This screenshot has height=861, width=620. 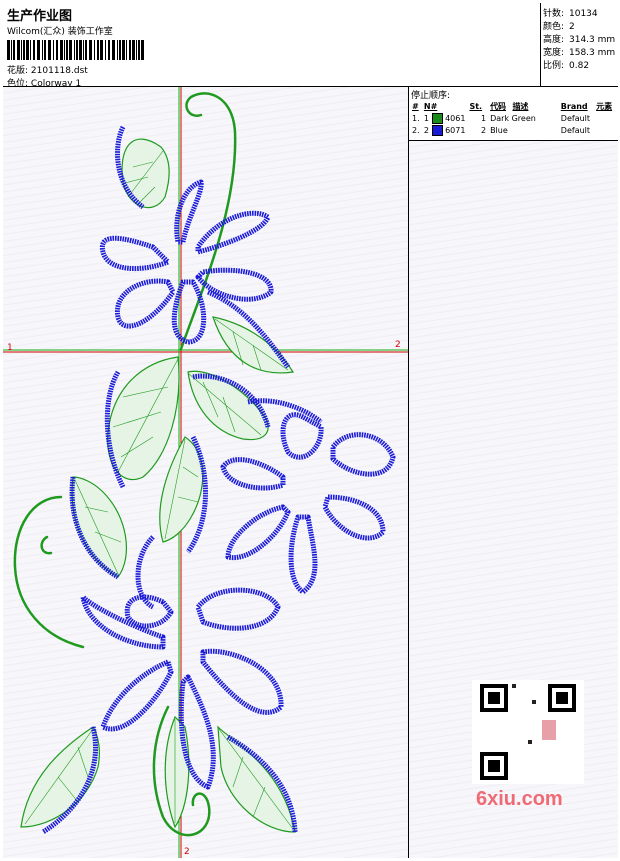 I want to click on leaf-bottom-left, so click(x=60, y=777).